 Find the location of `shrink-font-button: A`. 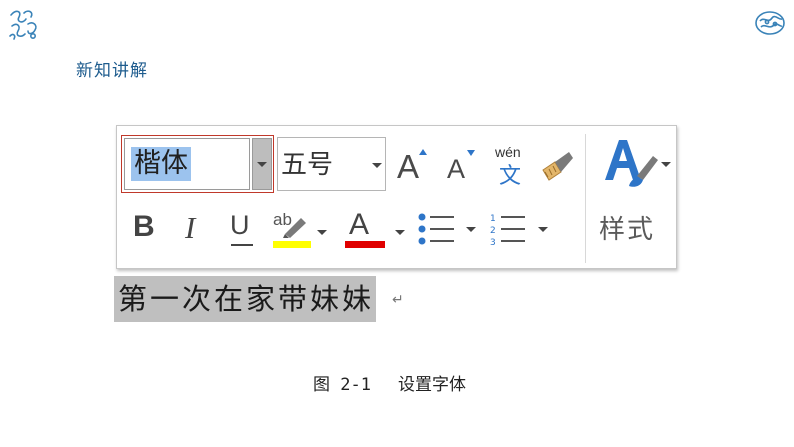

shrink-font-button: A is located at coordinates (462, 168).